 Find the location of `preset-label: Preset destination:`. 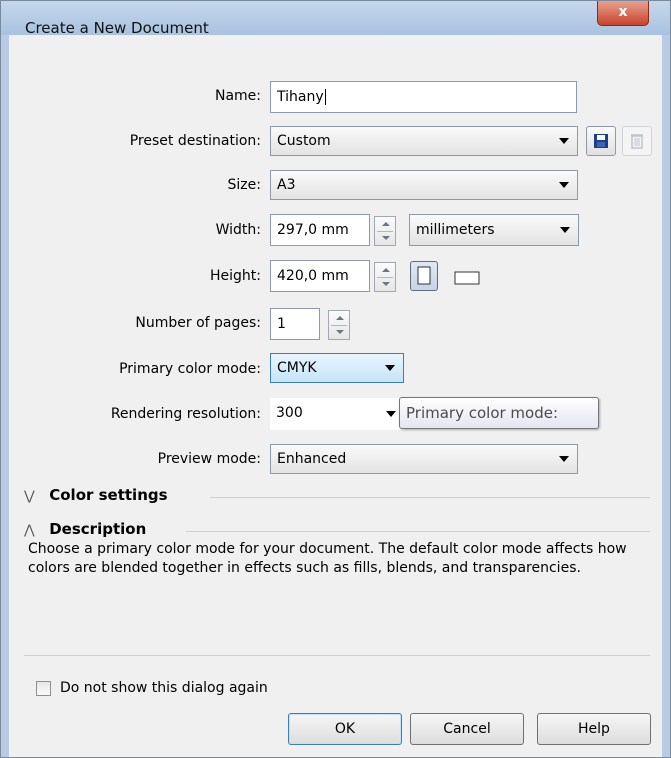

preset-label: Preset destination: is located at coordinates (195, 141).